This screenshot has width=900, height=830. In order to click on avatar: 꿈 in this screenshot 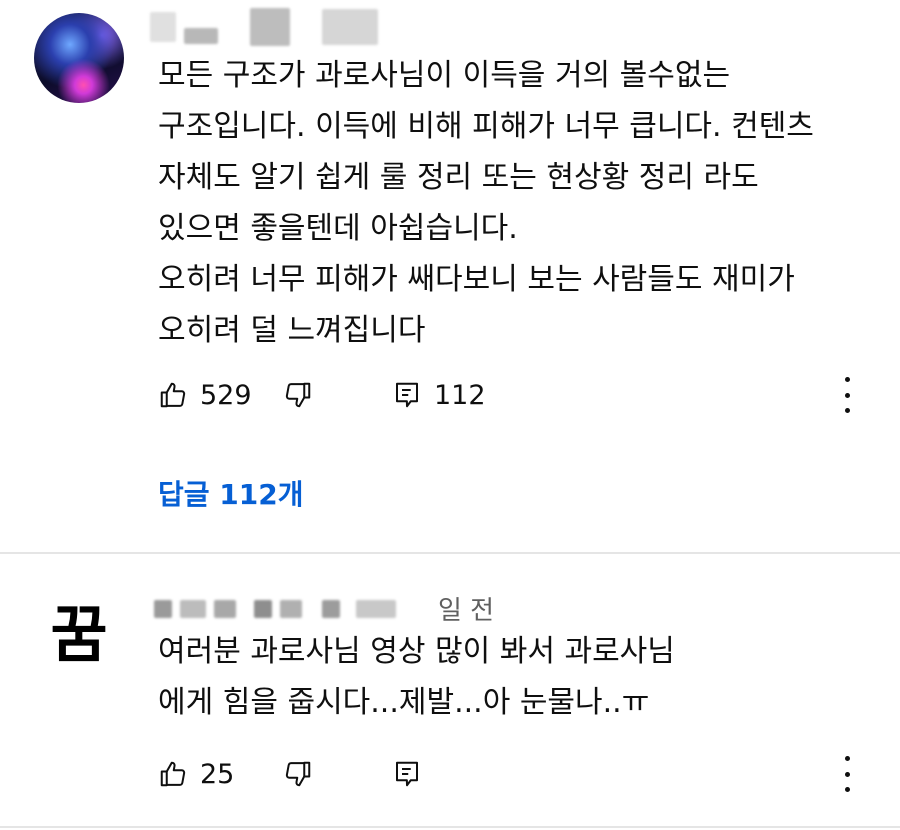, I will do `click(79, 635)`.